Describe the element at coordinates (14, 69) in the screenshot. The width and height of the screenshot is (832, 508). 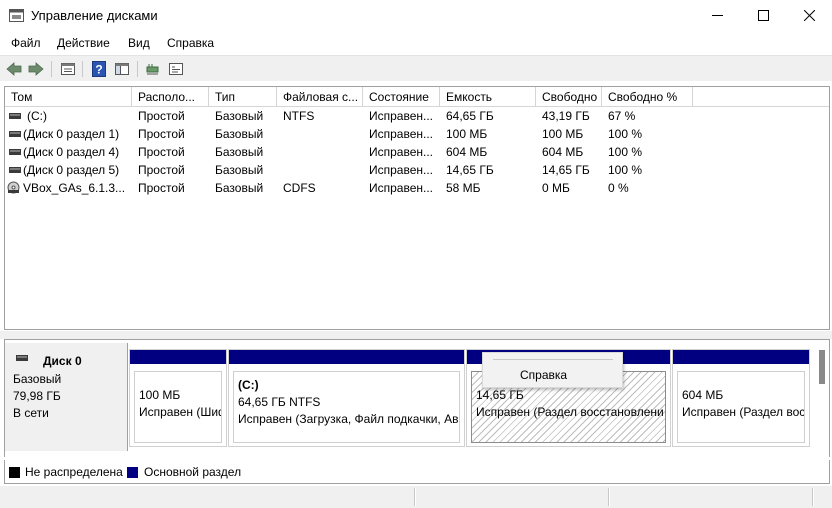
I see `back-button` at that location.